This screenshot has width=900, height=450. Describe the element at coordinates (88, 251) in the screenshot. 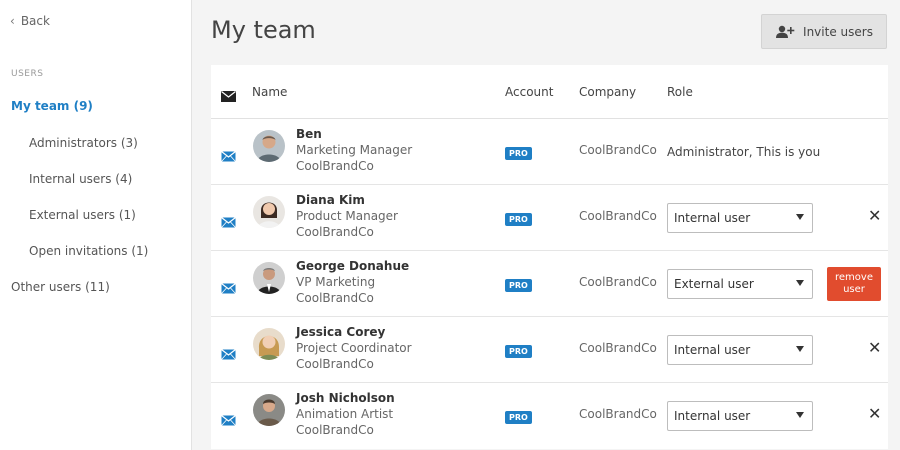

I see `sidebar-item-open-invitations: Open invitations (1)` at that location.